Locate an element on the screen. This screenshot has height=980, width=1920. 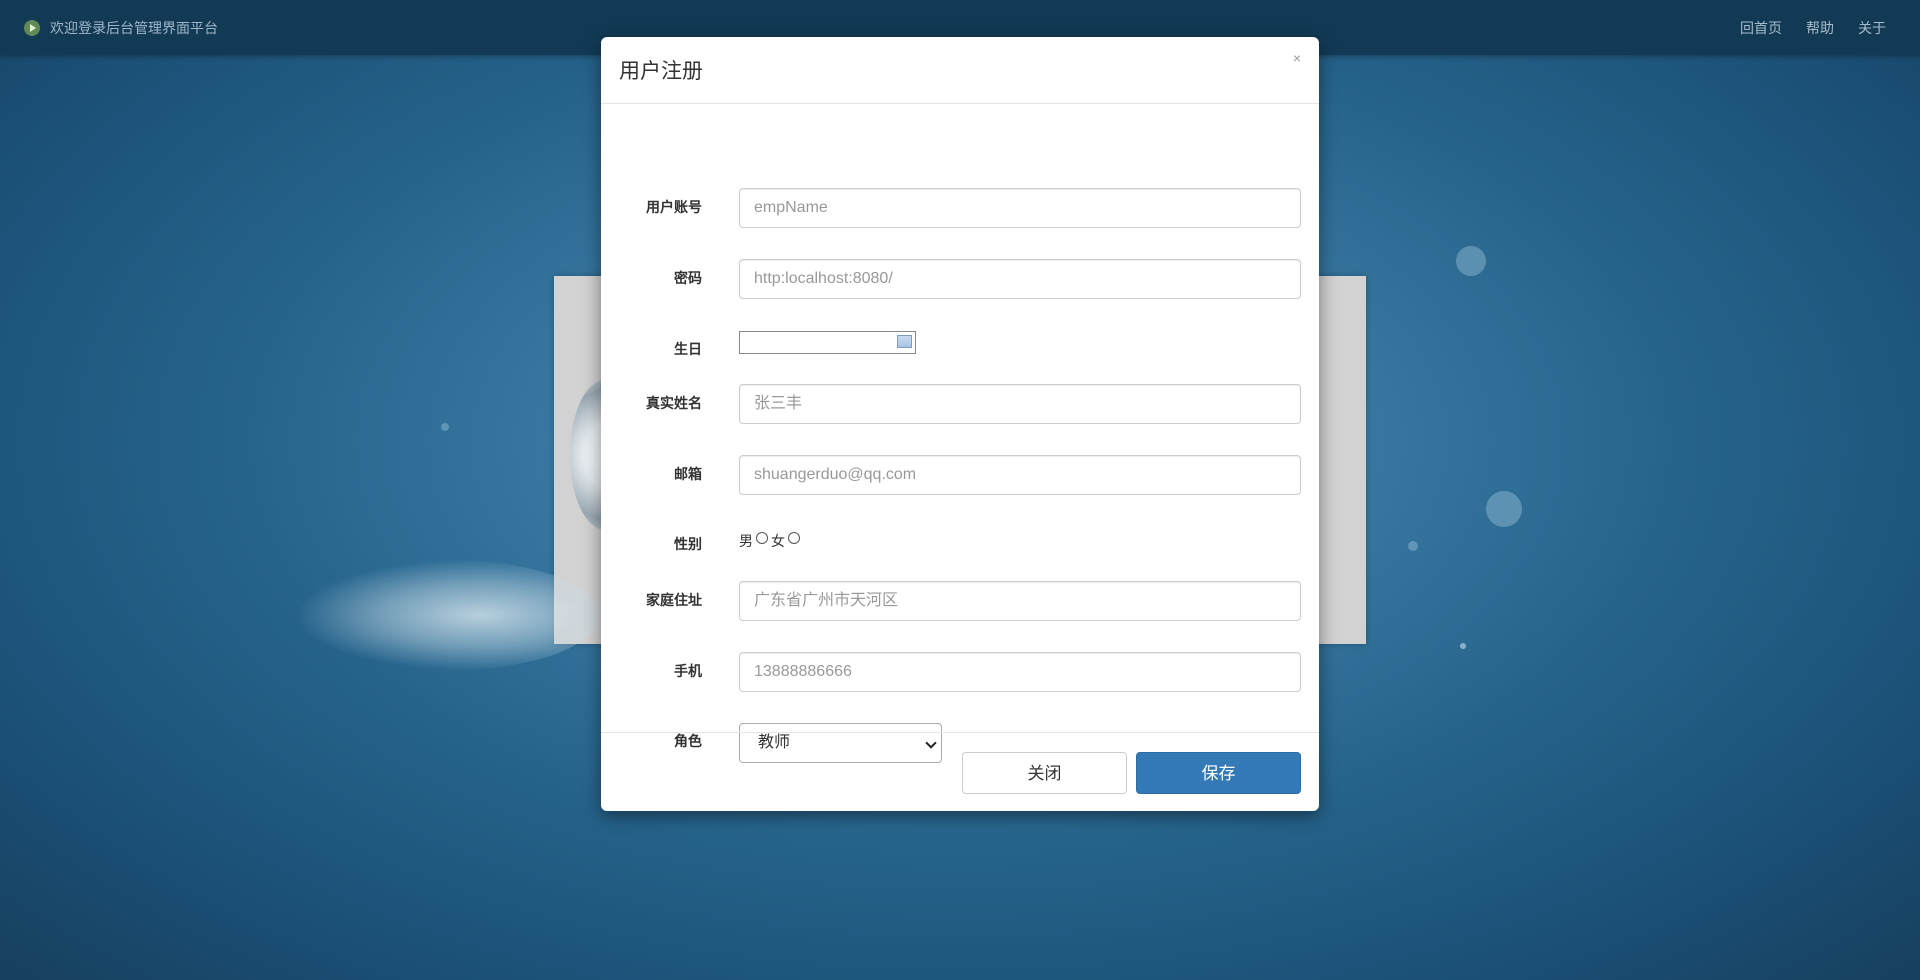
phone-input is located at coordinates (1020, 672).